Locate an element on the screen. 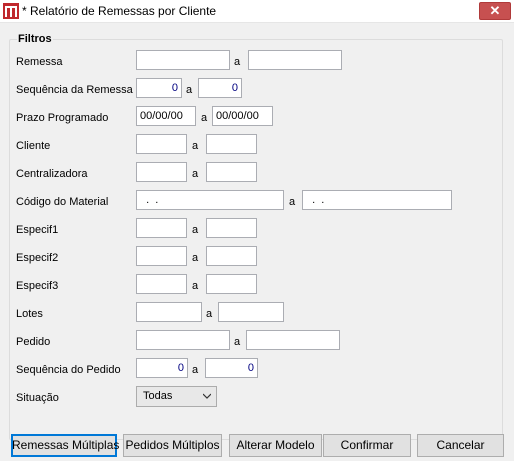 The height and width of the screenshot is (461, 514). codigo-material-label: Código do Material is located at coordinates (62, 202).